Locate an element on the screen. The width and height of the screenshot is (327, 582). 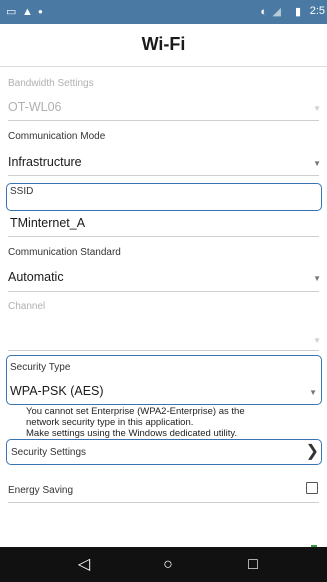
security-settings-label: Security Settings is located at coordinates (49, 452).